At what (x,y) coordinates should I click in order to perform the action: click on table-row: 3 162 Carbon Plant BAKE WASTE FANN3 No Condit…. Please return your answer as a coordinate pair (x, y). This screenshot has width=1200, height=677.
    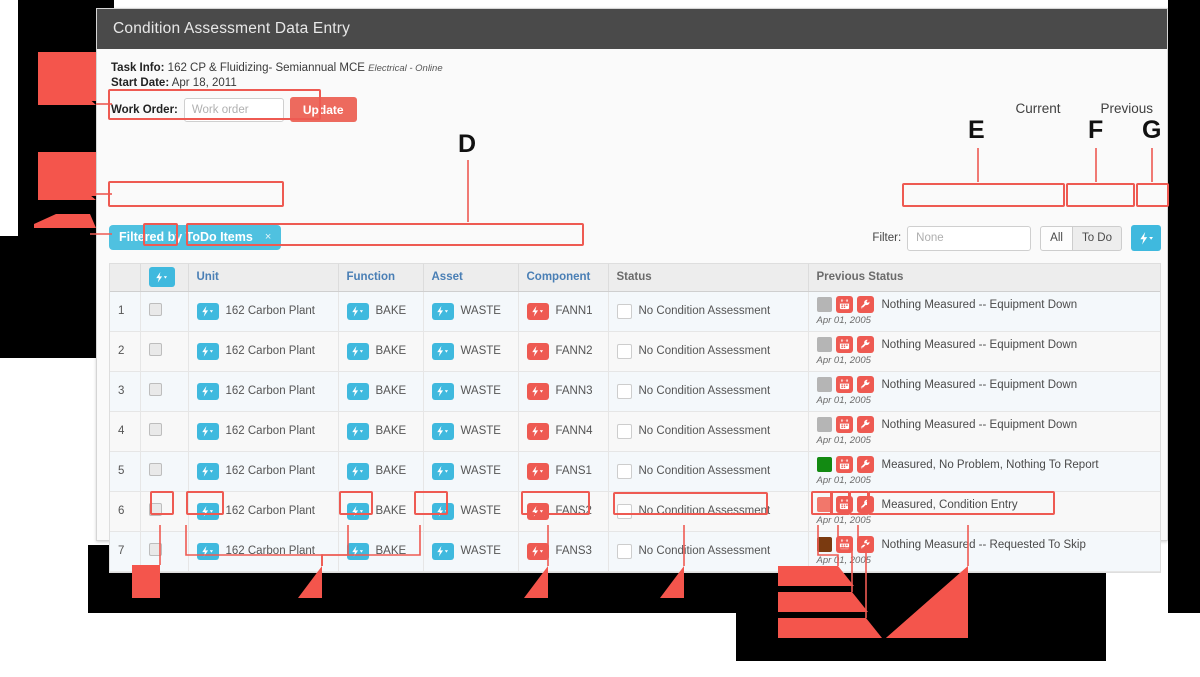
    Looking at the image, I should click on (635, 391).